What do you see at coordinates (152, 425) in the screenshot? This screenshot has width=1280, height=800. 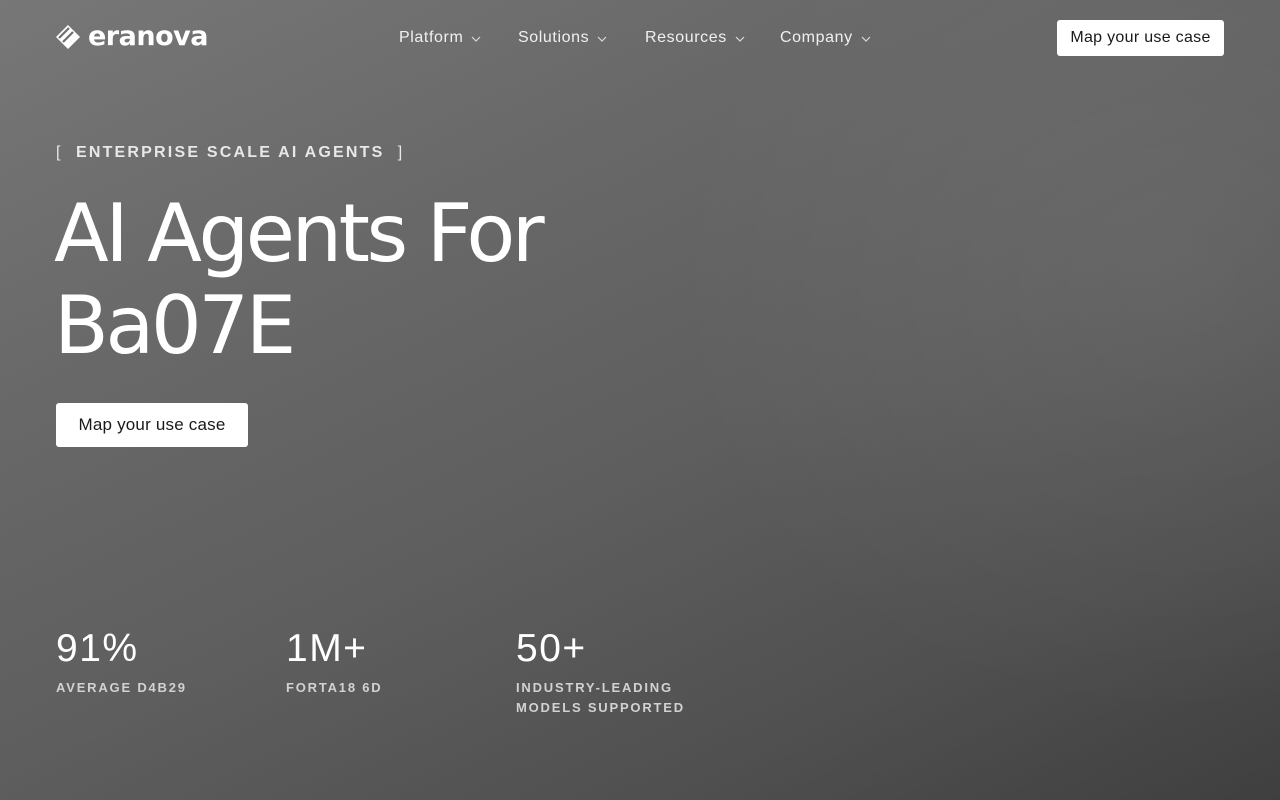 I see `hero-cta-button: Map your use case` at bounding box center [152, 425].